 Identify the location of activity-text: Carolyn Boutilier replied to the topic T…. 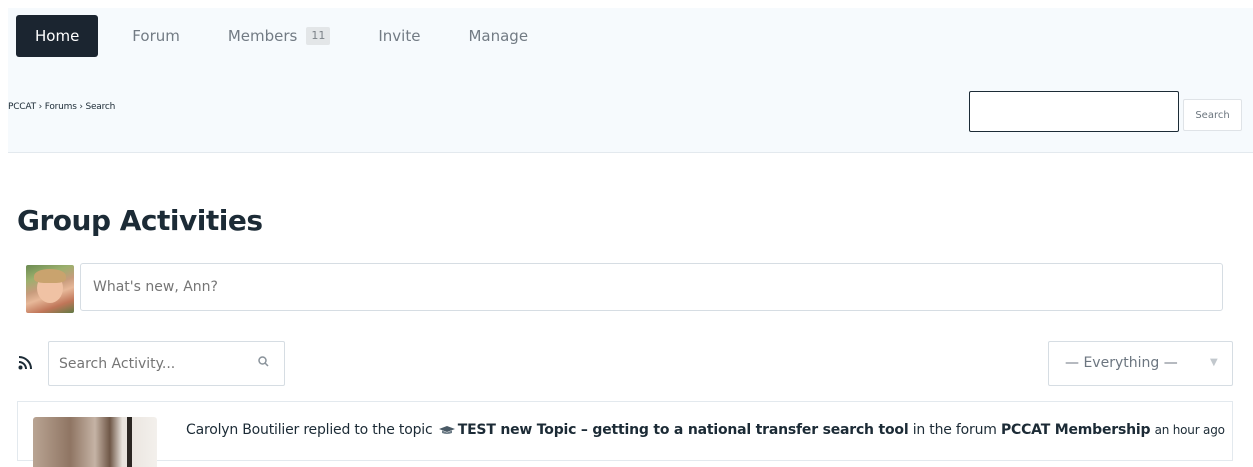
(705, 430).